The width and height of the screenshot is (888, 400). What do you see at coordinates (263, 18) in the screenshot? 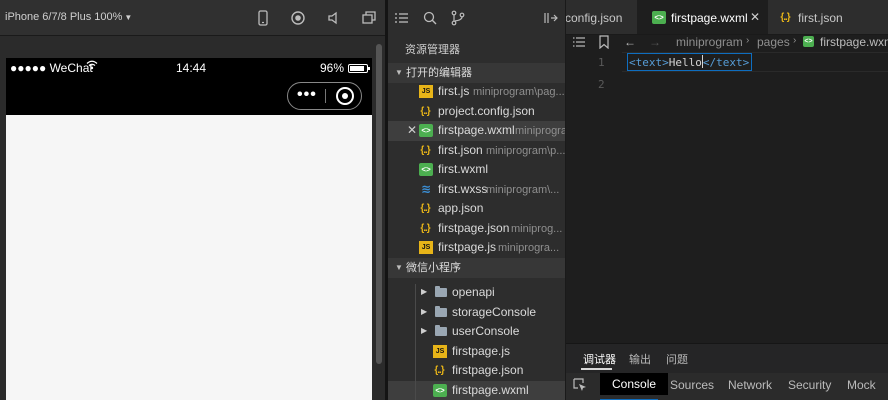
I see `phone-icon` at bounding box center [263, 18].